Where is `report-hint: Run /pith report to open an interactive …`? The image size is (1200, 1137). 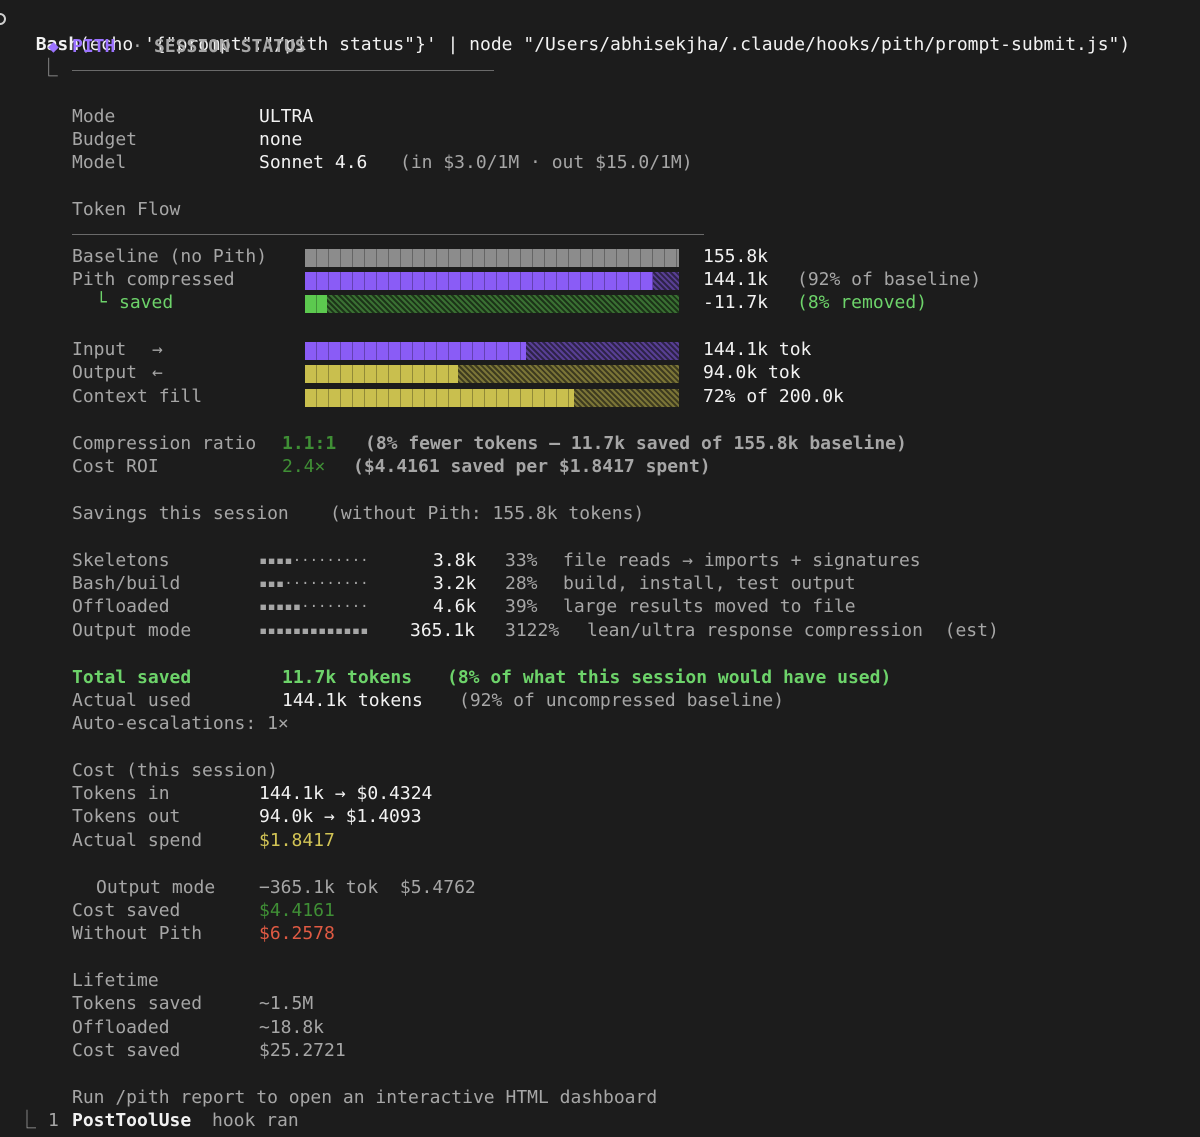
report-hint: Run /pith report to open an interactive … is located at coordinates (365, 1097).